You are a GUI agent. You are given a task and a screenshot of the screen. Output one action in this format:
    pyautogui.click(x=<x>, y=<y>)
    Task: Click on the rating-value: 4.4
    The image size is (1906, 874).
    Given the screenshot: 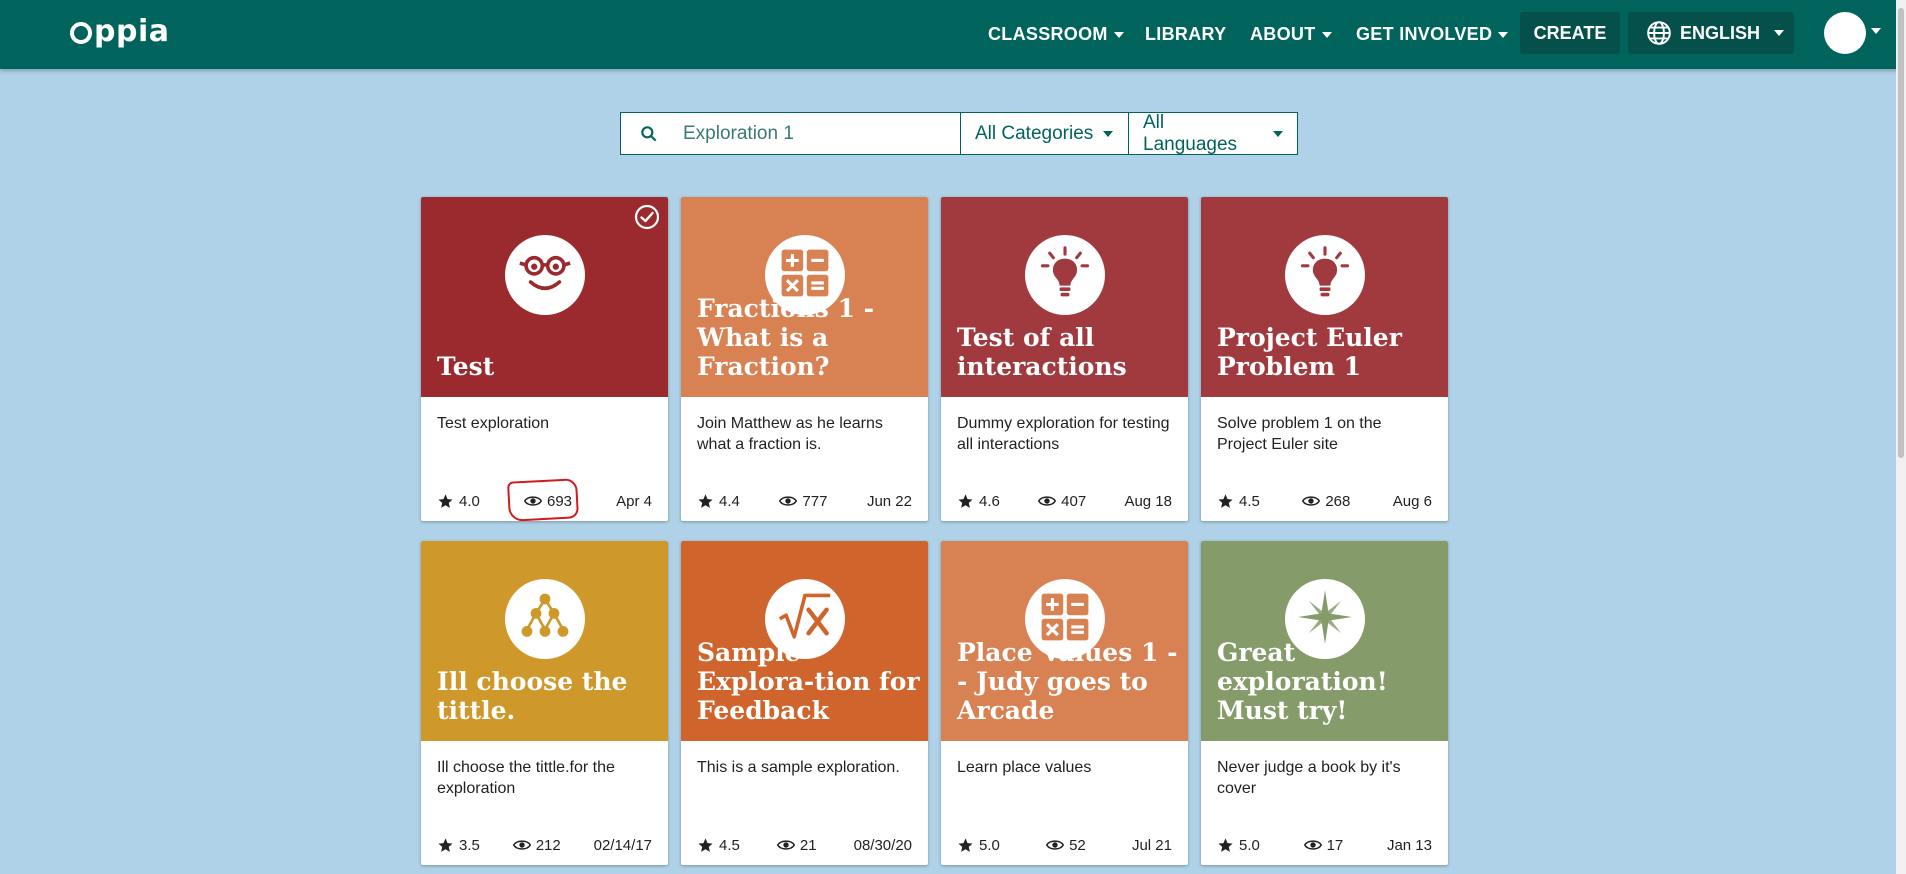 What is the action you would take?
    pyautogui.click(x=729, y=501)
    